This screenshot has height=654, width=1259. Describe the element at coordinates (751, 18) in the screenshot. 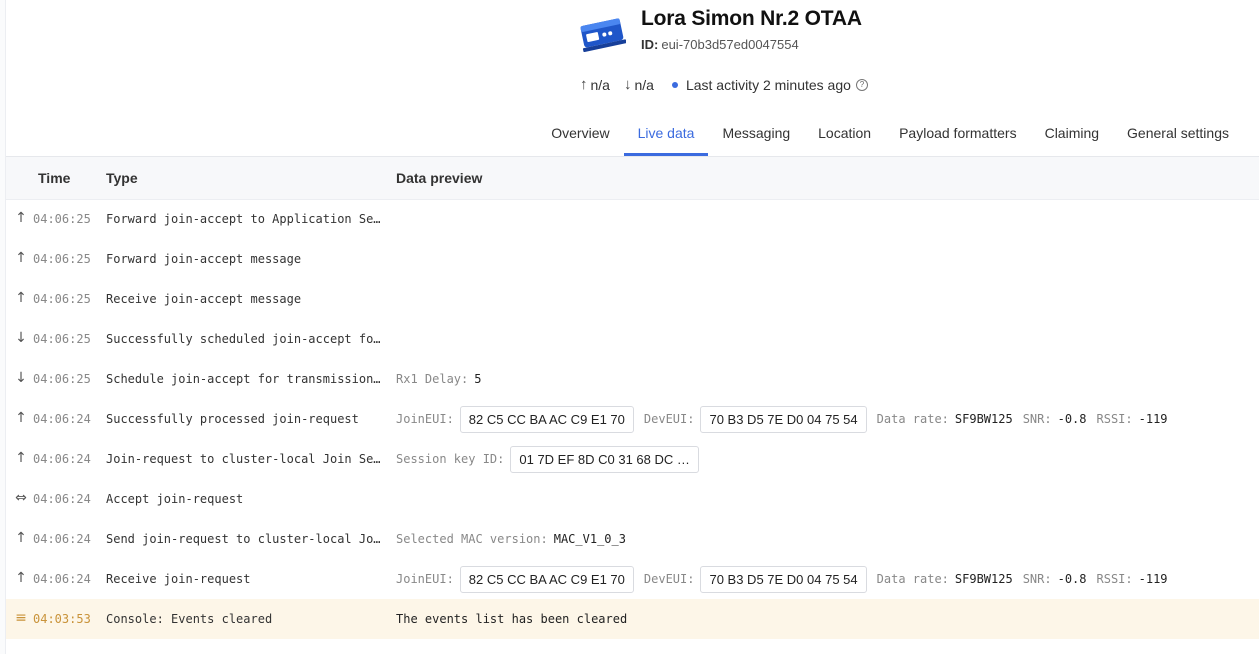

I see `device-title: Lora Simon Nr.2 OTAA` at that location.